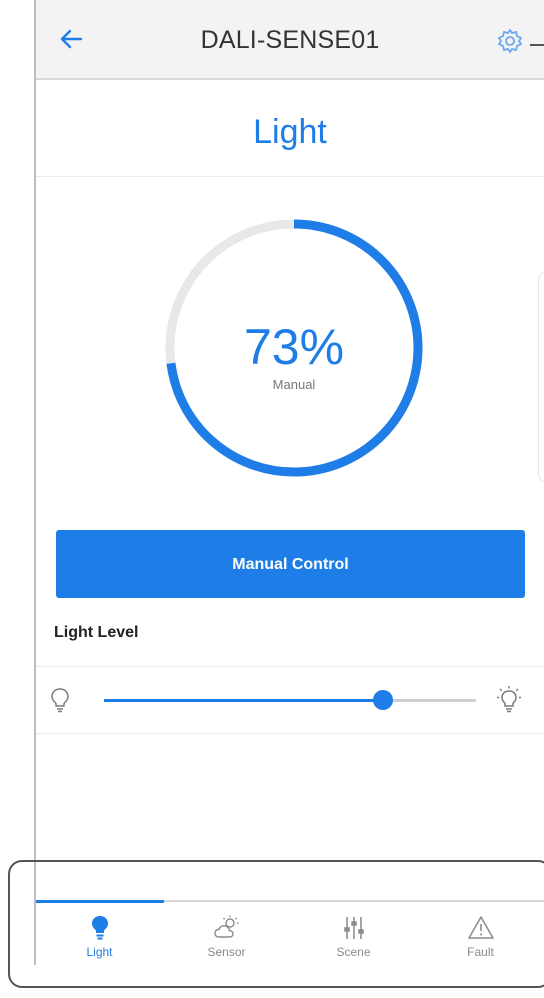  I want to click on tab-scene: Scene, so click(353, 934).